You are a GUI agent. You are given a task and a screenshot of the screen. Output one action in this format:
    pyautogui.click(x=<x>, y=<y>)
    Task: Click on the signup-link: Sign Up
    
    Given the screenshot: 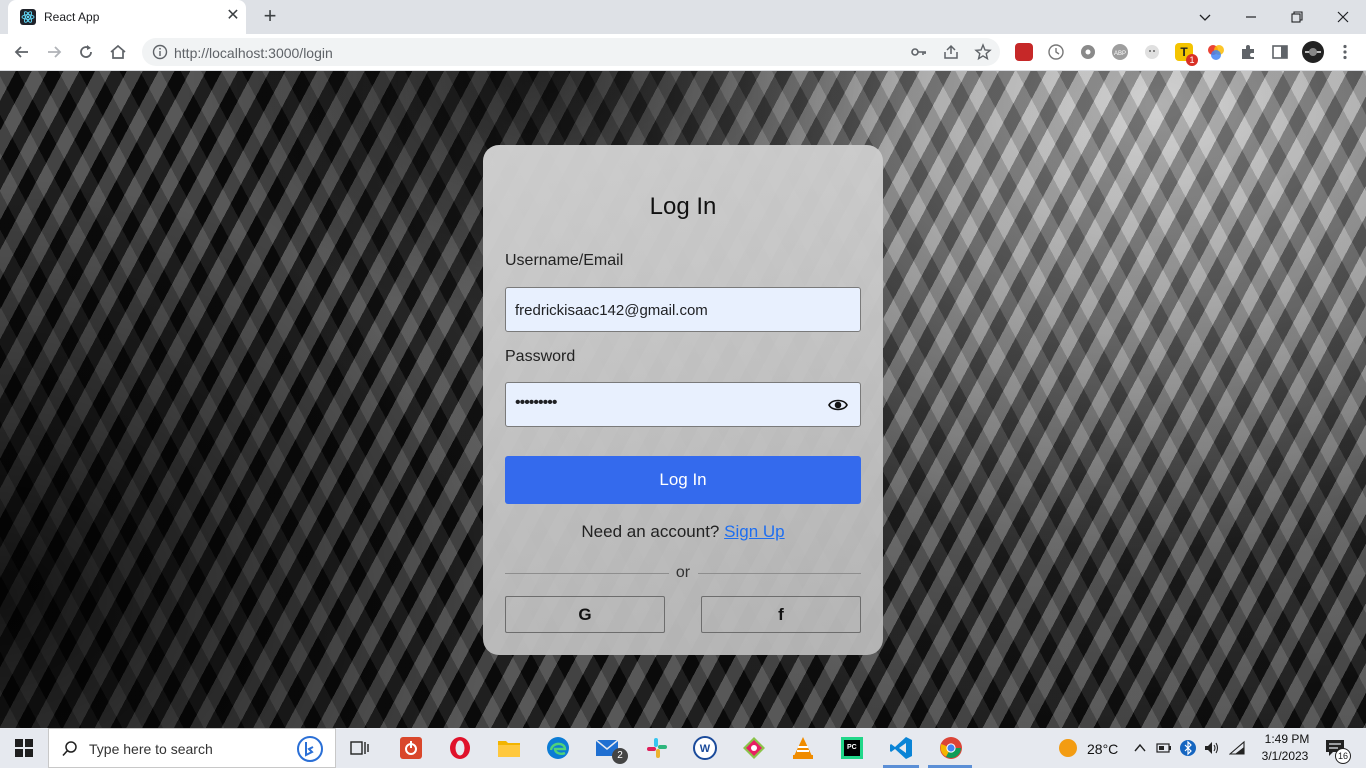 What is the action you would take?
    pyautogui.click(x=754, y=531)
    